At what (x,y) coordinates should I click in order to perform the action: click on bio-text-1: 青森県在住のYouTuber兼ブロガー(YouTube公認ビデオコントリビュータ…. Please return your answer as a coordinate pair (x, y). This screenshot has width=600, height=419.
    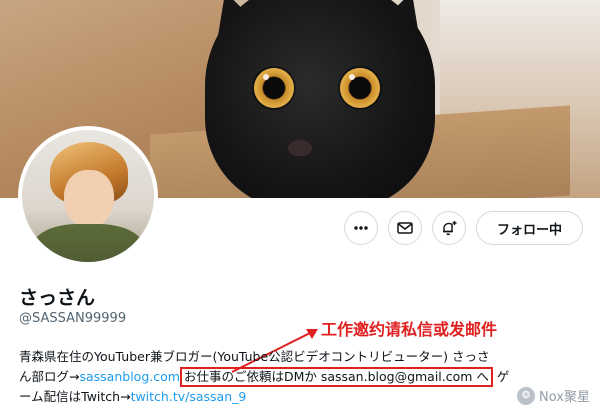
    Looking at the image, I should click on (254, 356).